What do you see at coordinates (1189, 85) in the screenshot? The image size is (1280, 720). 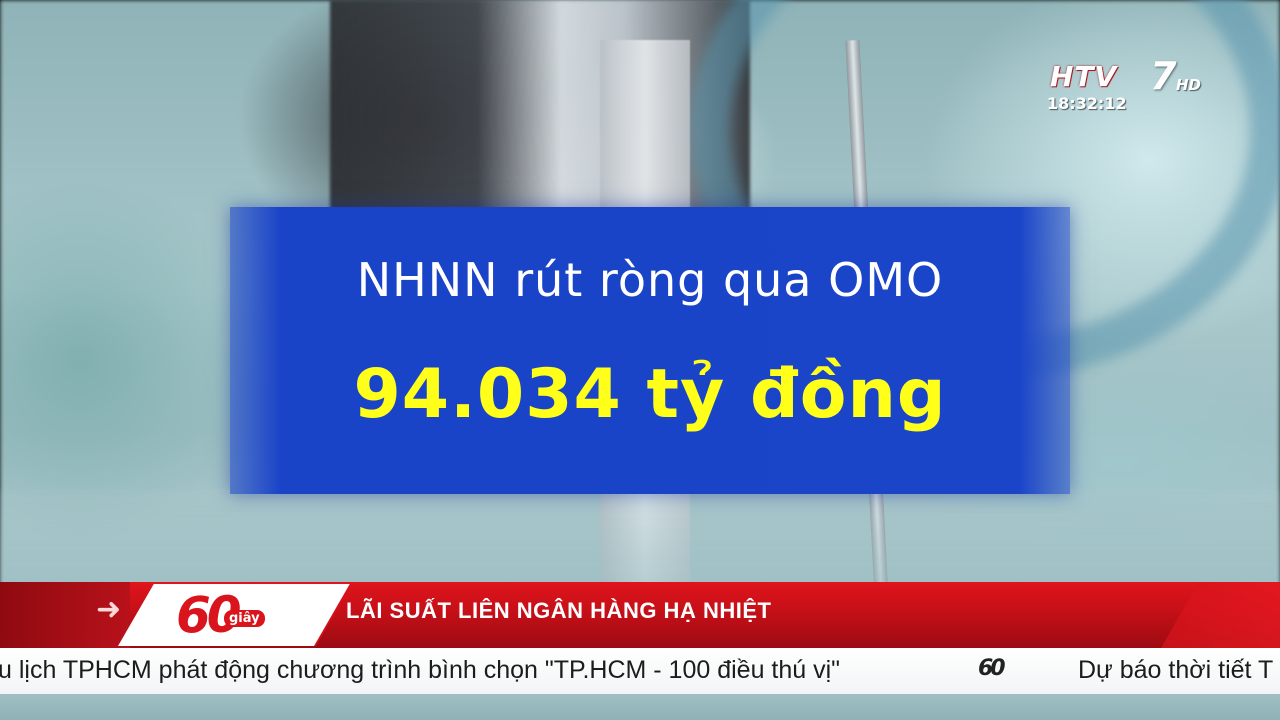 I see `channel-logo-hd: HD` at bounding box center [1189, 85].